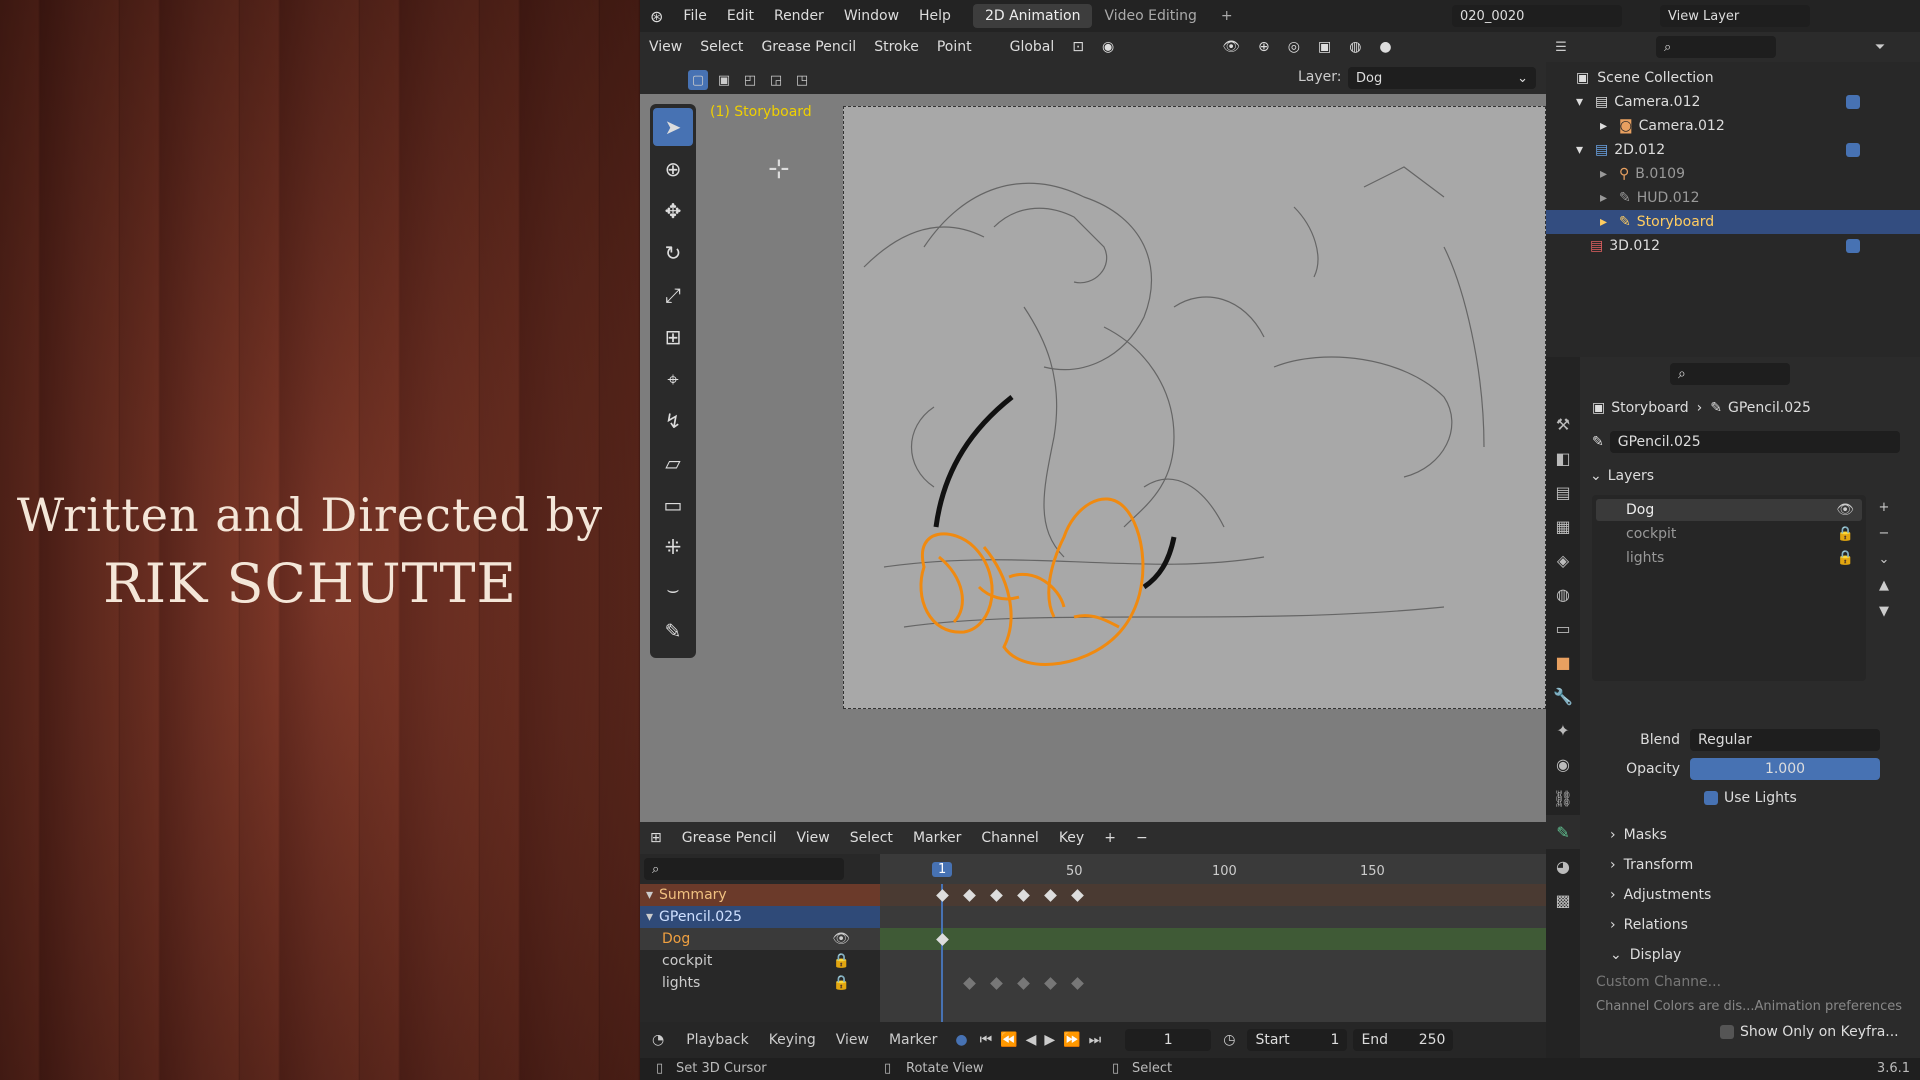  Describe the element at coordinates (1750, 955) in the screenshot. I see `section-display: ⌄ Display` at that location.